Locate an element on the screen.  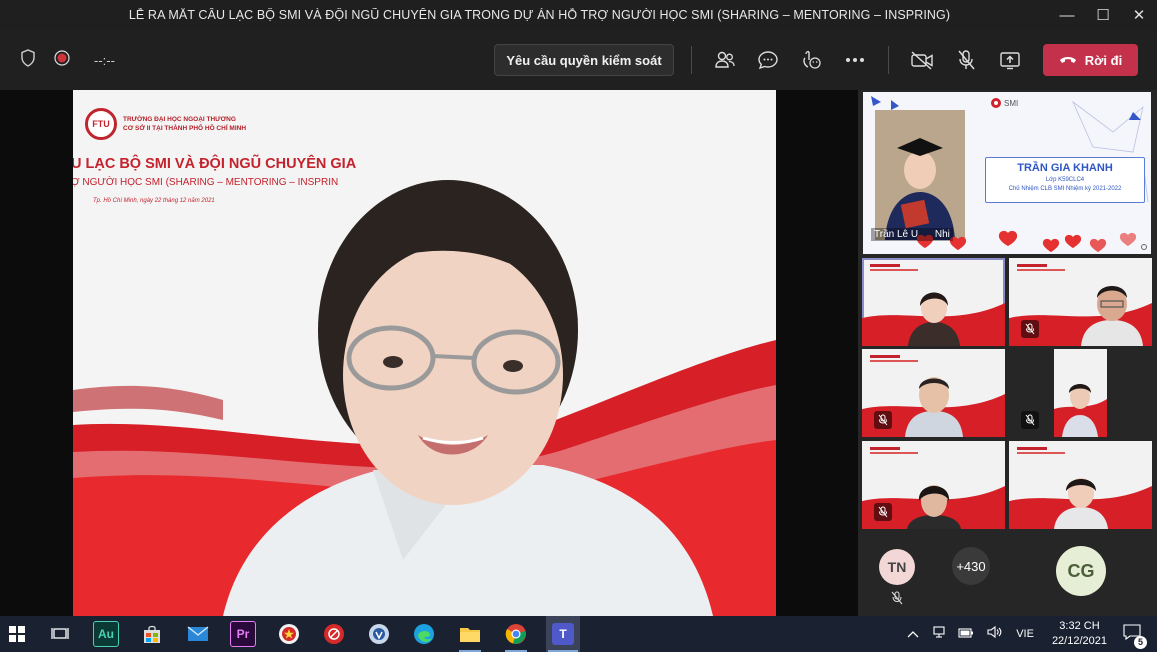
smi-logo-icon is located at coordinates (996, 103).